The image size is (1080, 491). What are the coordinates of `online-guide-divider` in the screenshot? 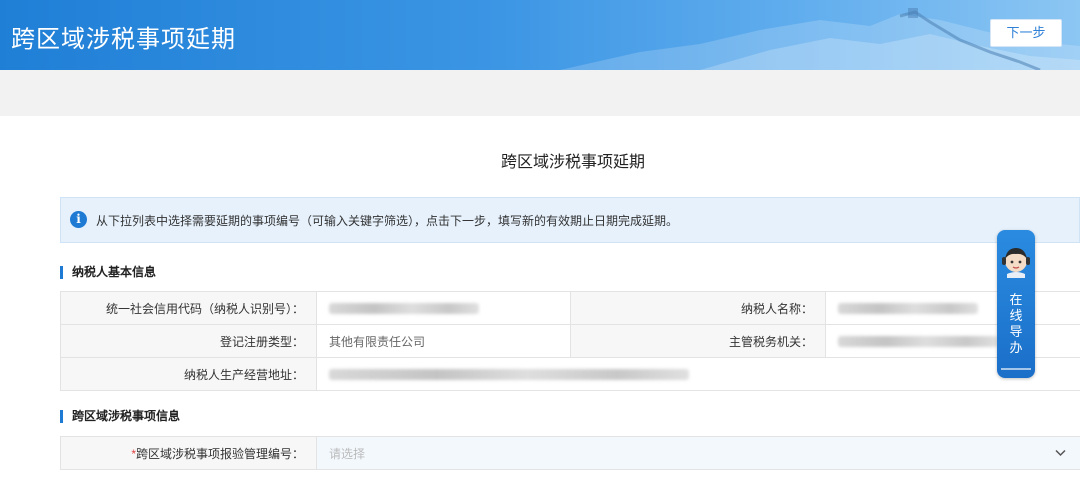 It's located at (1016, 369).